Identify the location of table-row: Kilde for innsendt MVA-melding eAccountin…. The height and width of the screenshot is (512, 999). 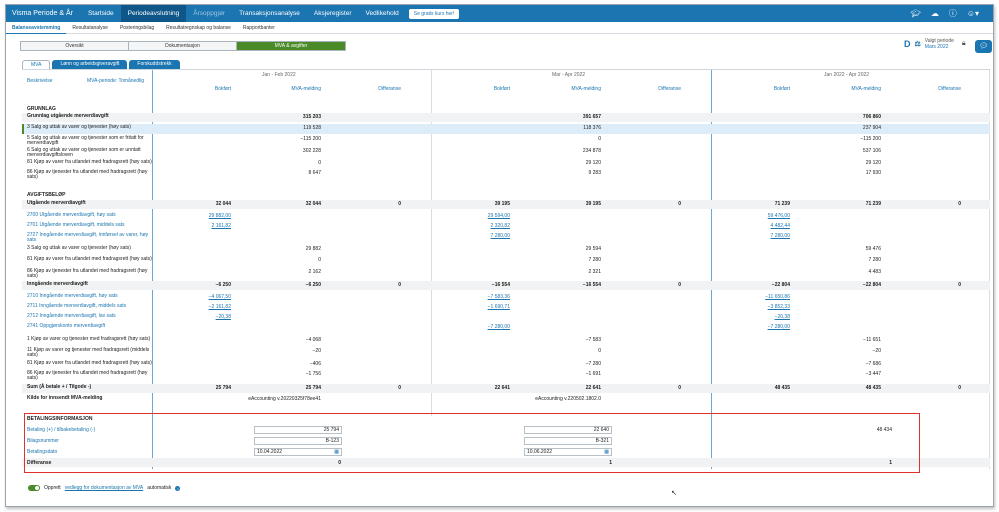
(506, 399).